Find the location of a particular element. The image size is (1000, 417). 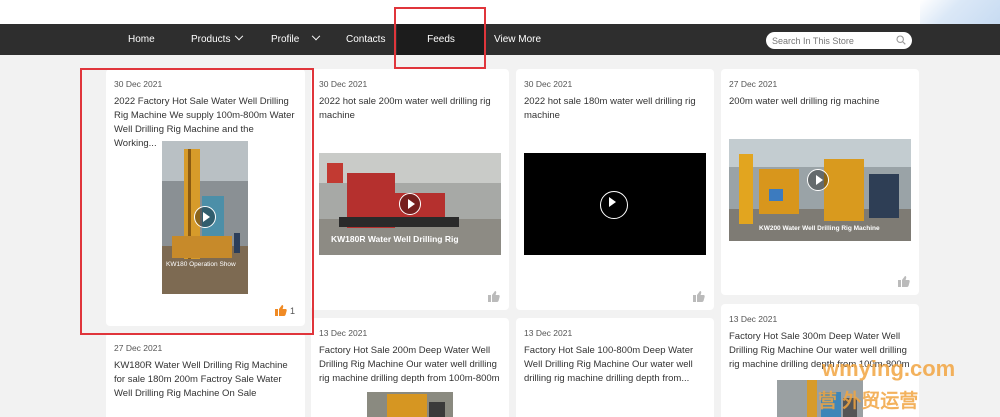

nav-products-label: Products is located at coordinates (211, 39).